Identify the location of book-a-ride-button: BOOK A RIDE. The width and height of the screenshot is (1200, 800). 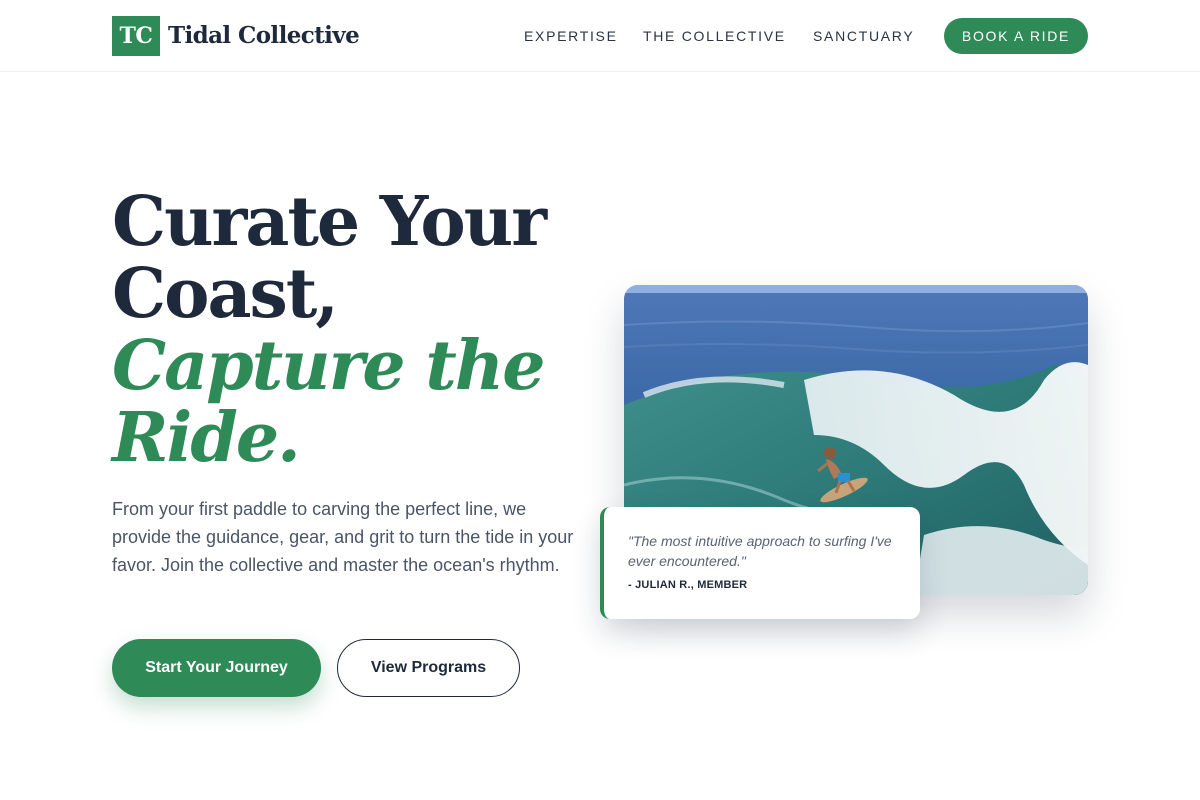
(1016, 36).